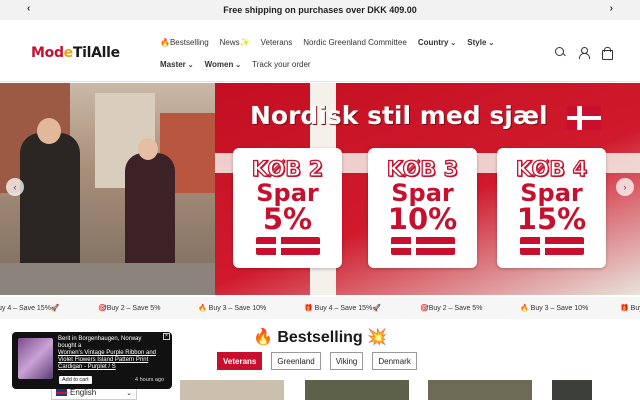  I want to click on offer-card-buy-3: KØB 3 Spar 10%, so click(422, 208).